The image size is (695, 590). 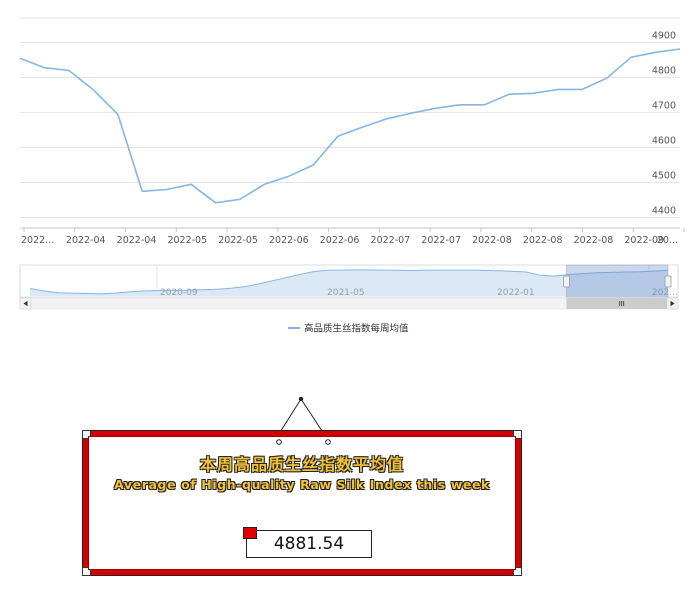 What do you see at coordinates (250, 533) in the screenshot?
I see `value-flag-icon` at bounding box center [250, 533].